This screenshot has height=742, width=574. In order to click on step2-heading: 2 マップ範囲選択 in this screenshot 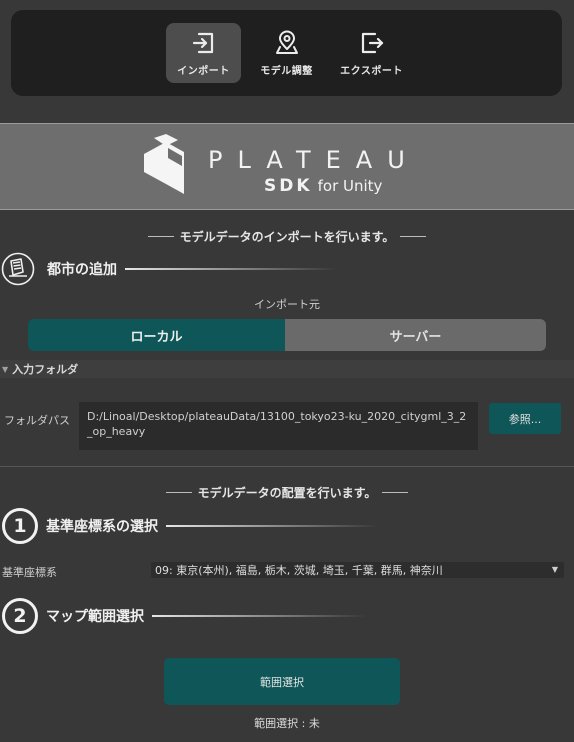, I will do `click(184, 616)`.